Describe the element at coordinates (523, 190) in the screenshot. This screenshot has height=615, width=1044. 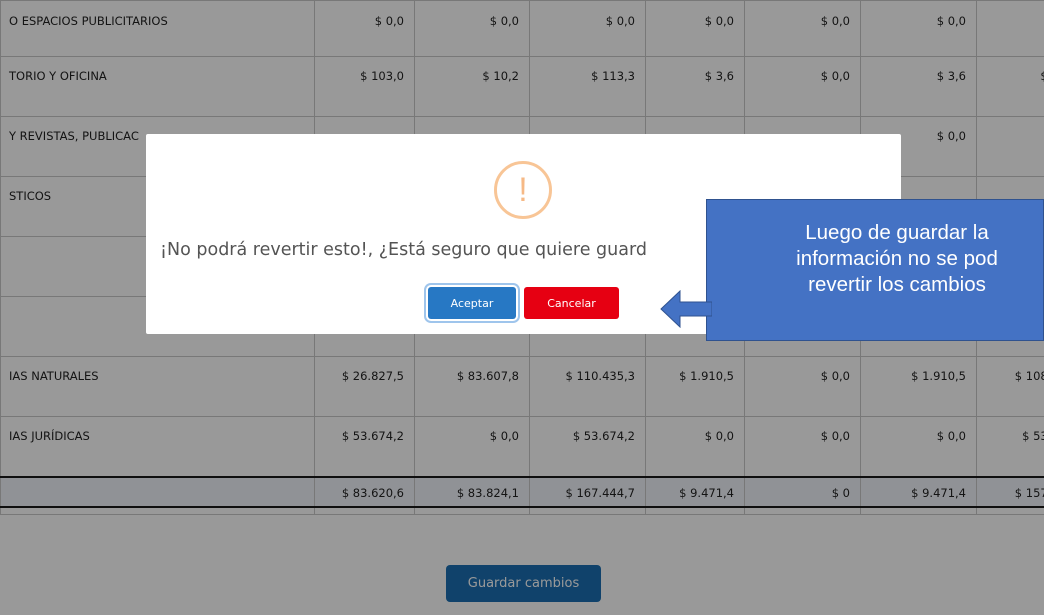
I see `warning-exclamation-icon: !` at that location.